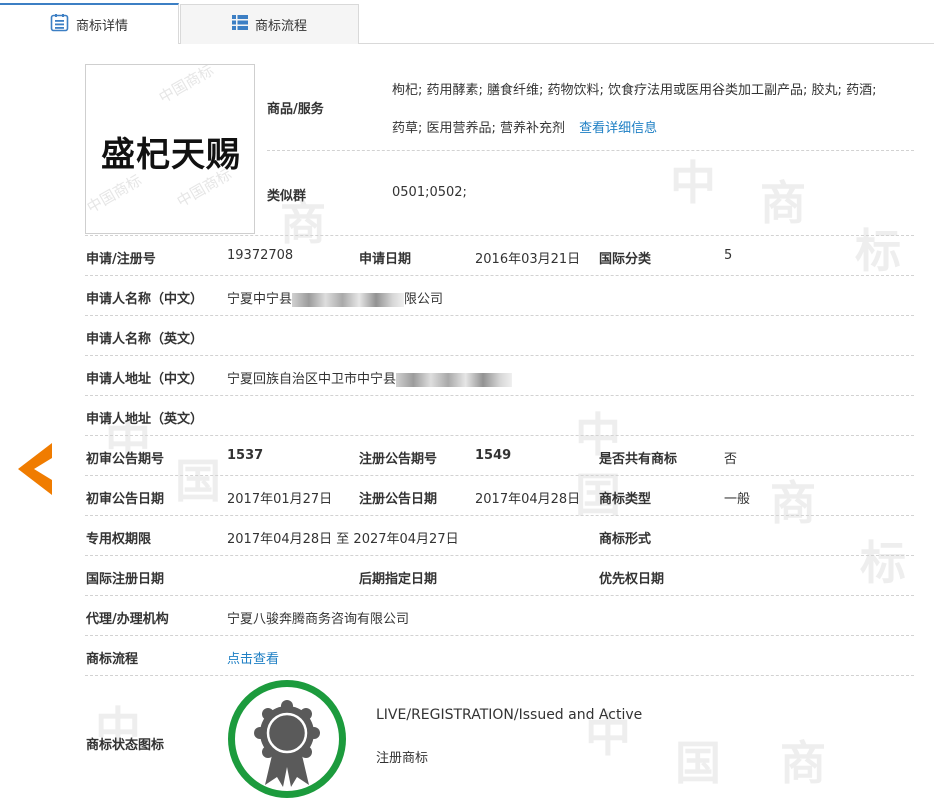 This screenshot has height=798, width=934. Describe the element at coordinates (260, 299) in the screenshot. I see `applicant-cn-prefix: 宁夏中宁县` at that location.